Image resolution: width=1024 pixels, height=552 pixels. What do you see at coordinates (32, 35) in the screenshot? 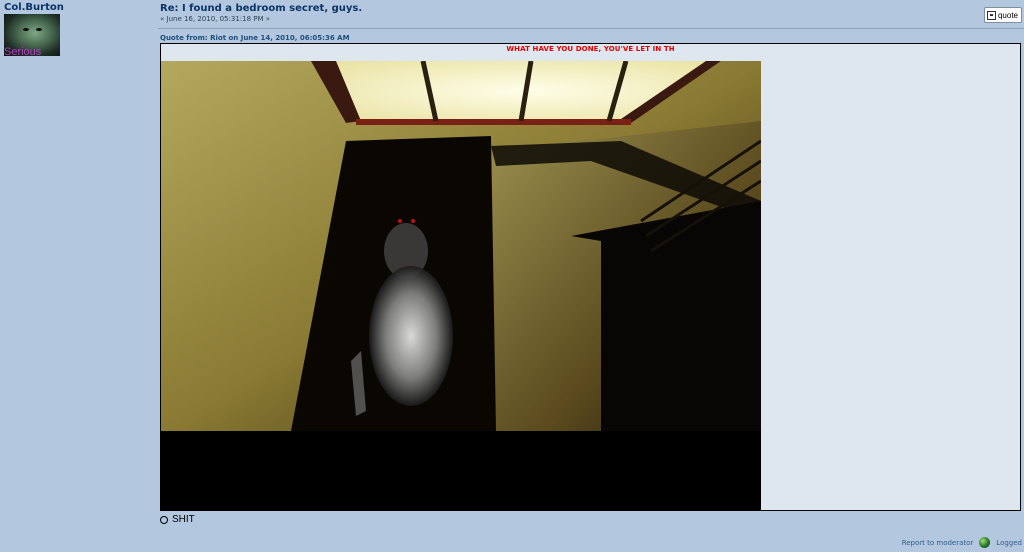
I see `avatar: Serious` at bounding box center [32, 35].